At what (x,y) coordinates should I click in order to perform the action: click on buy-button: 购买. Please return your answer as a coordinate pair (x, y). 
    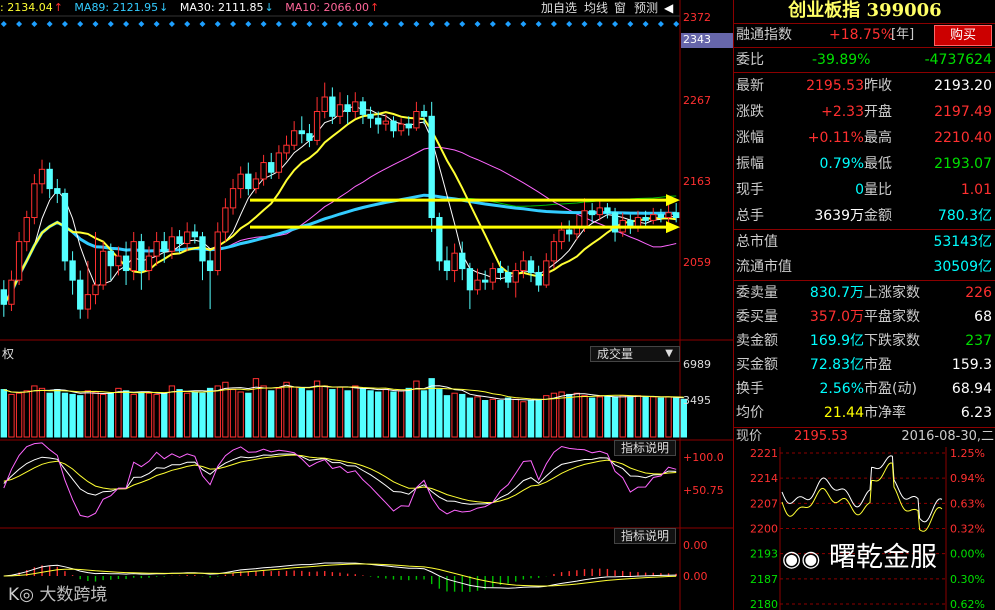
    Looking at the image, I should click on (963, 35).